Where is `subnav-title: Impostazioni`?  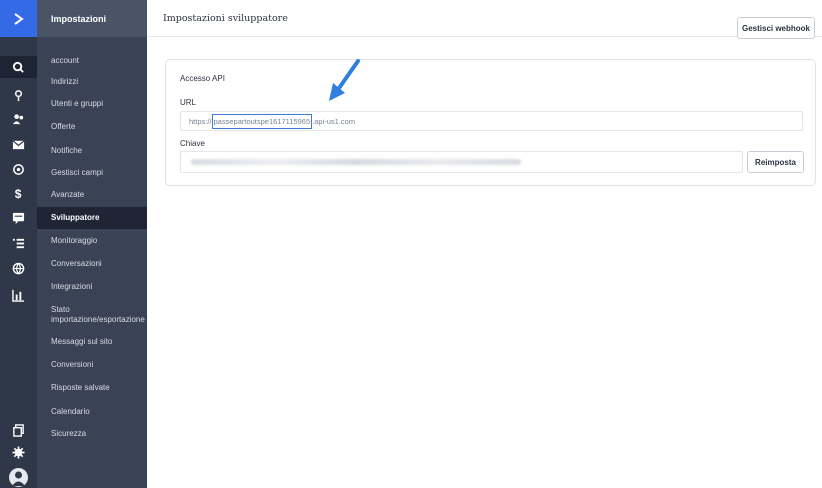 subnav-title: Impostazioni is located at coordinates (92, 18).